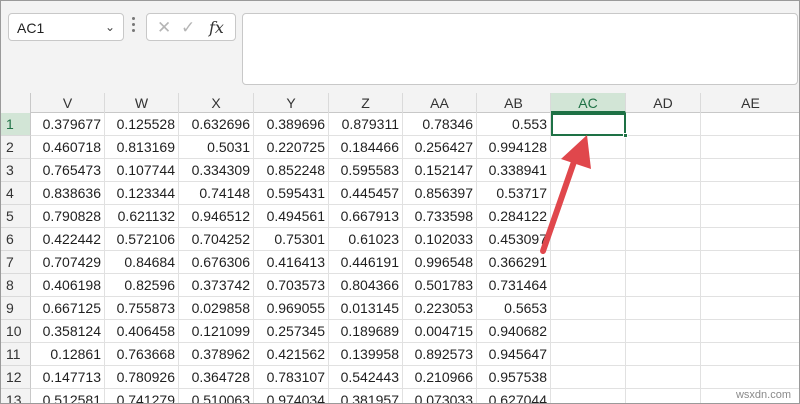  What do you see at coordinates (216, 27) in the screenshot?
I see `insert-function-button: fx` at bounding box center [216, 27].